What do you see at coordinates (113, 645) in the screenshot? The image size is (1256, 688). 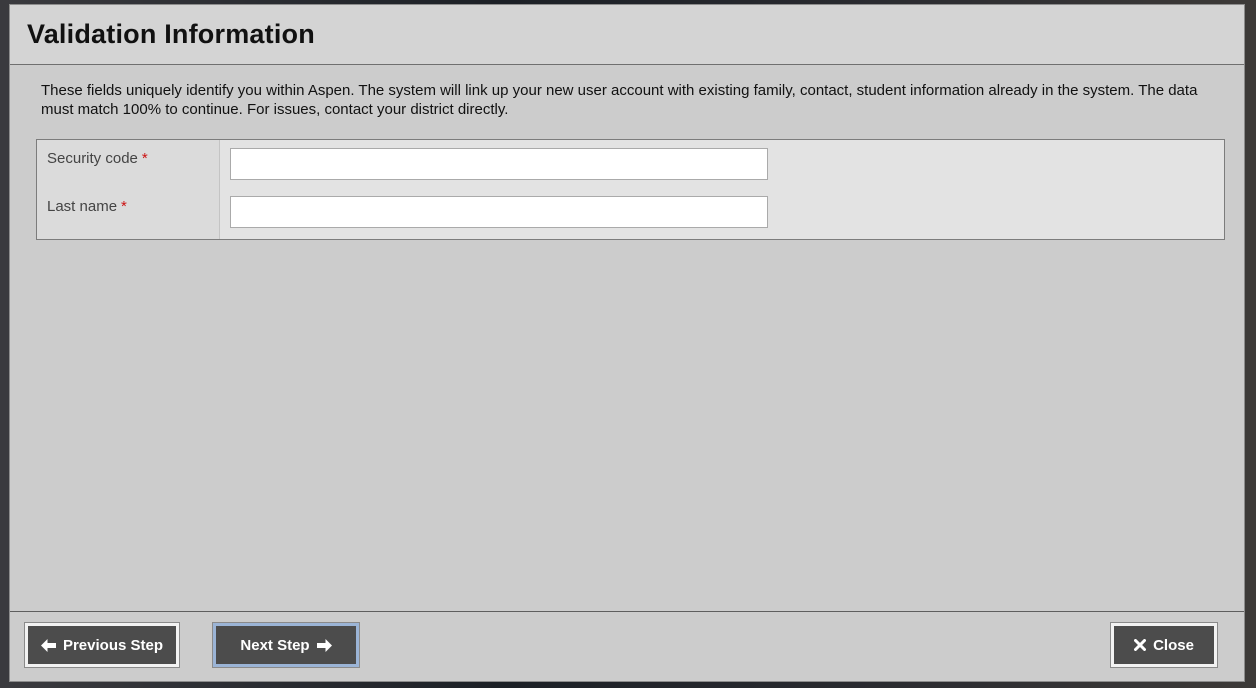 I see `previous-step-label: Previous Step` at bounding box center [113, 645].